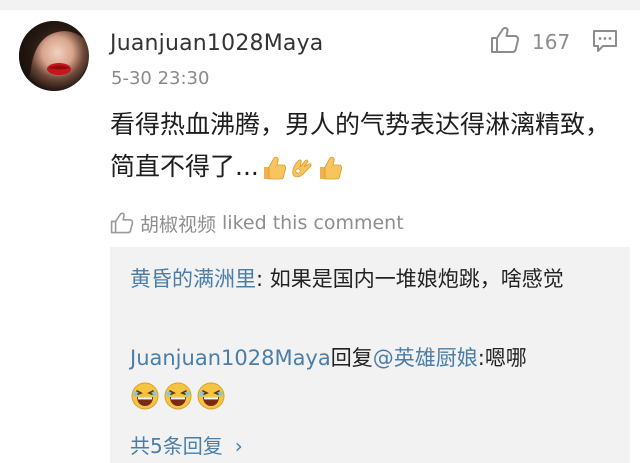  I want to click on ok-hand-emoji, so click(302, 168).